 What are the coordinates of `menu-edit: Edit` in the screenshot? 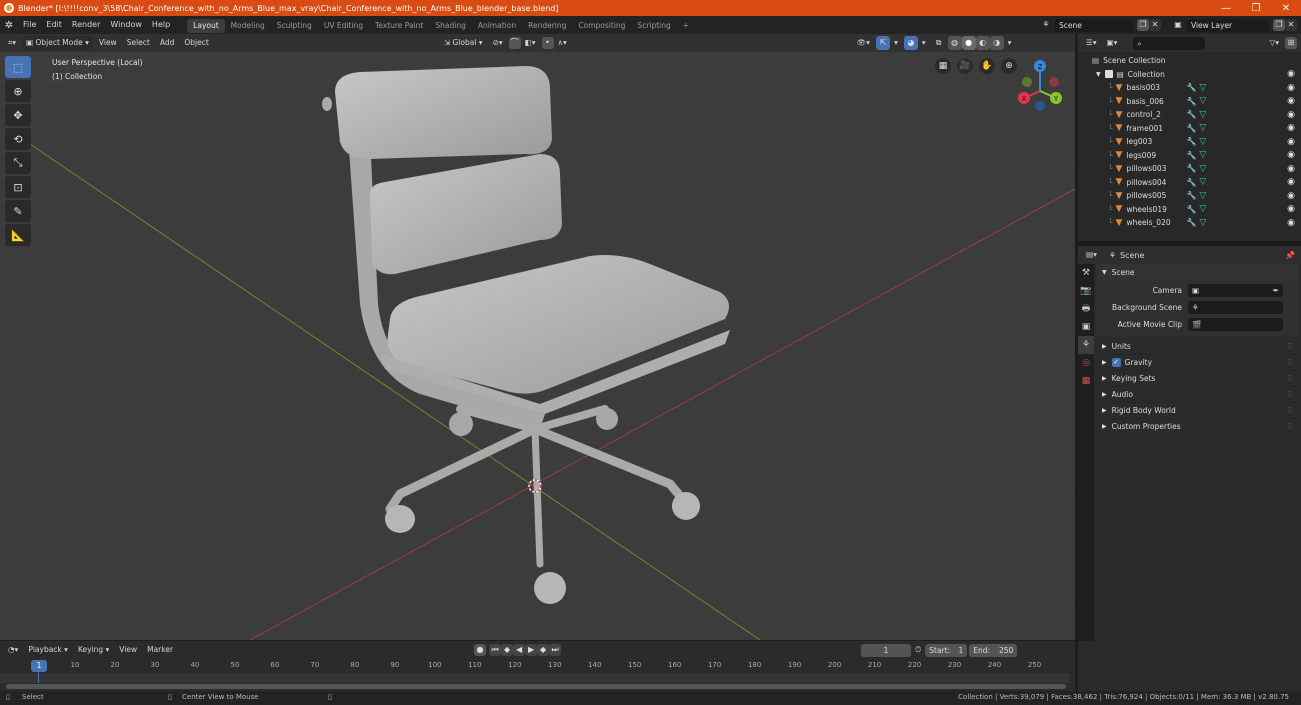 It's located at (54, 25).